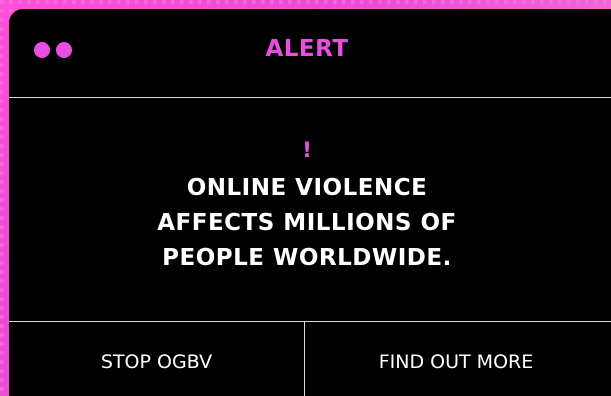 The height and width of the screenshot is (396, 611). I want to click on window-title: ALERT, so click(307, 49).